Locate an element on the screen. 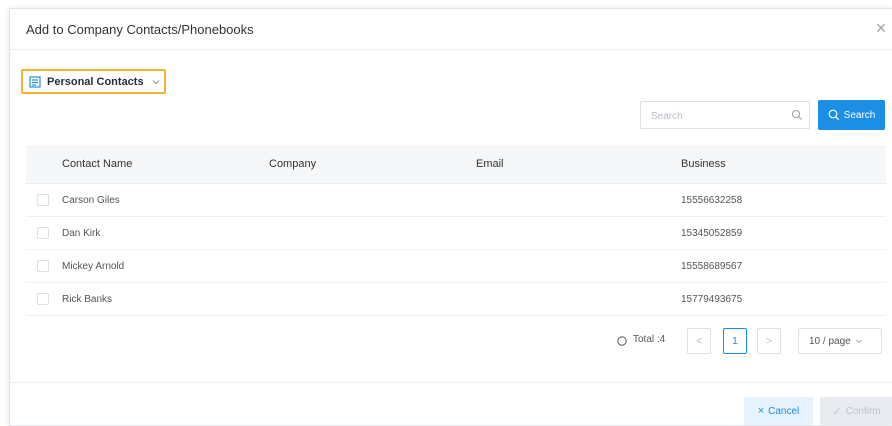 The height and width of the screenshot is (426, 892). page-size-value: 10 / page is located at coordinates (830, 341).